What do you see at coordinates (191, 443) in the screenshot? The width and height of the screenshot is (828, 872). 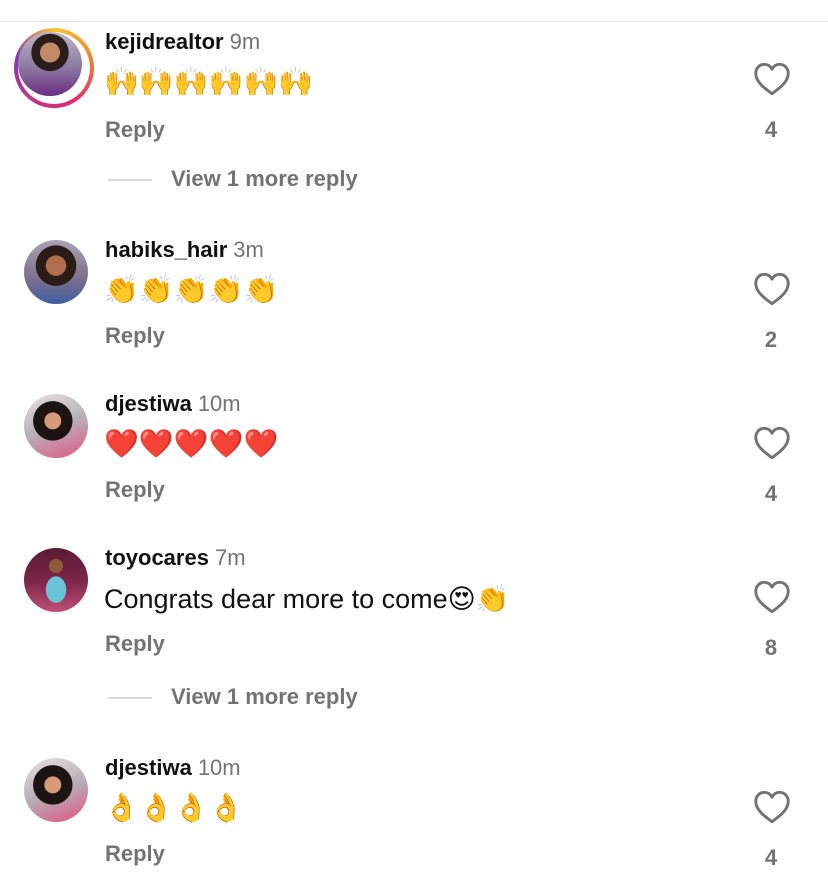 I see `comment-text: ❤️❤️❤️❤️❤️` at bounding box center [191, 443].